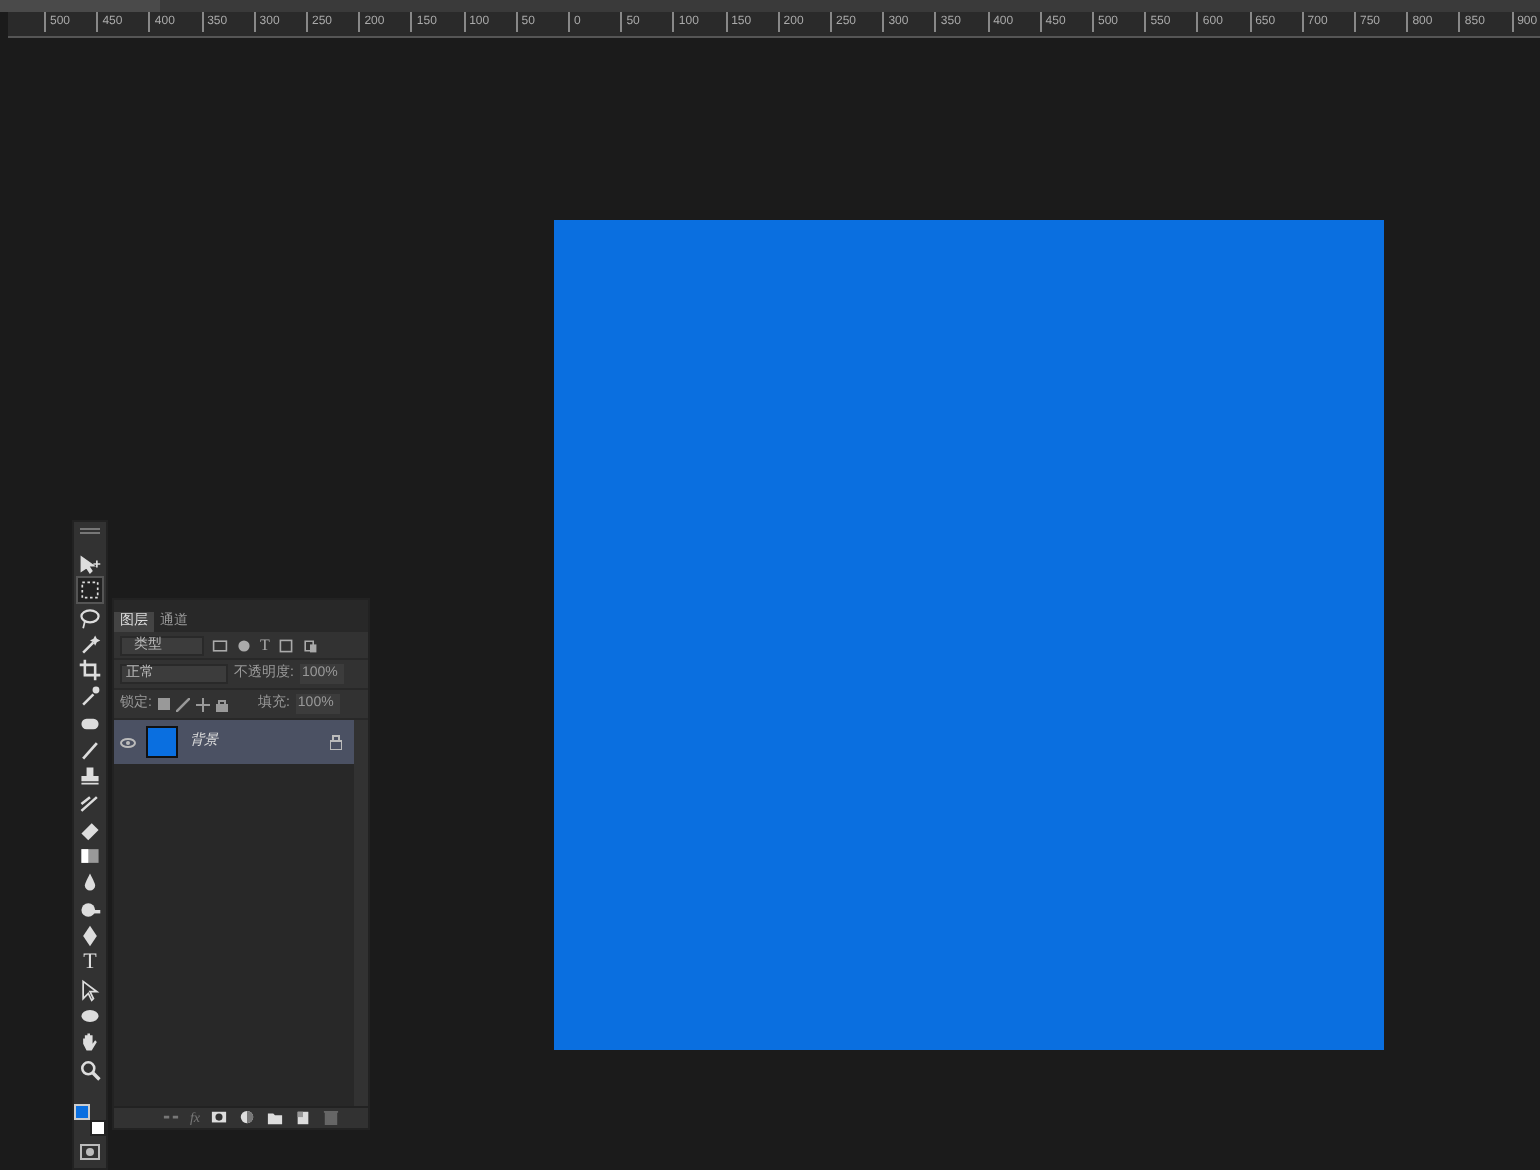  I want to click on path-tool-icon, so click(90, 989).